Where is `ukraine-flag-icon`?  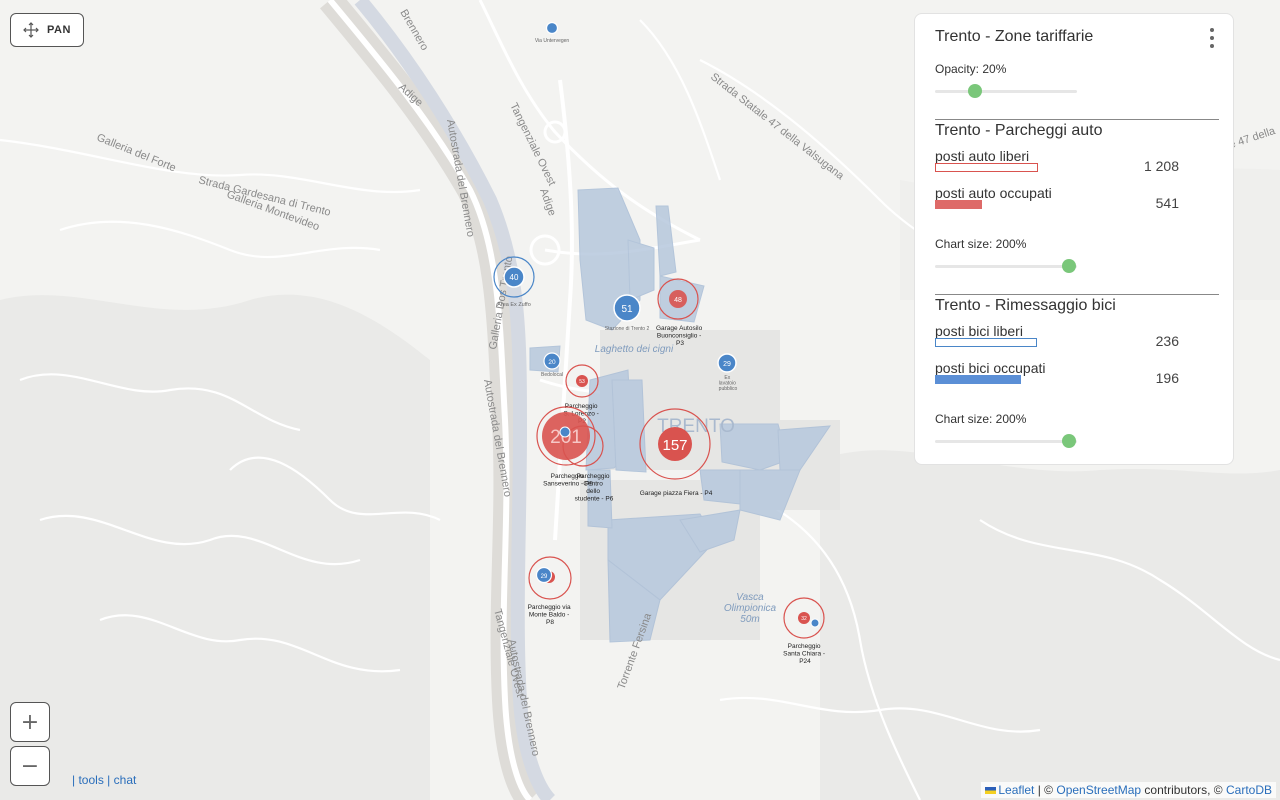
ukraine-flag-icon is located at coordinates (991, 791).